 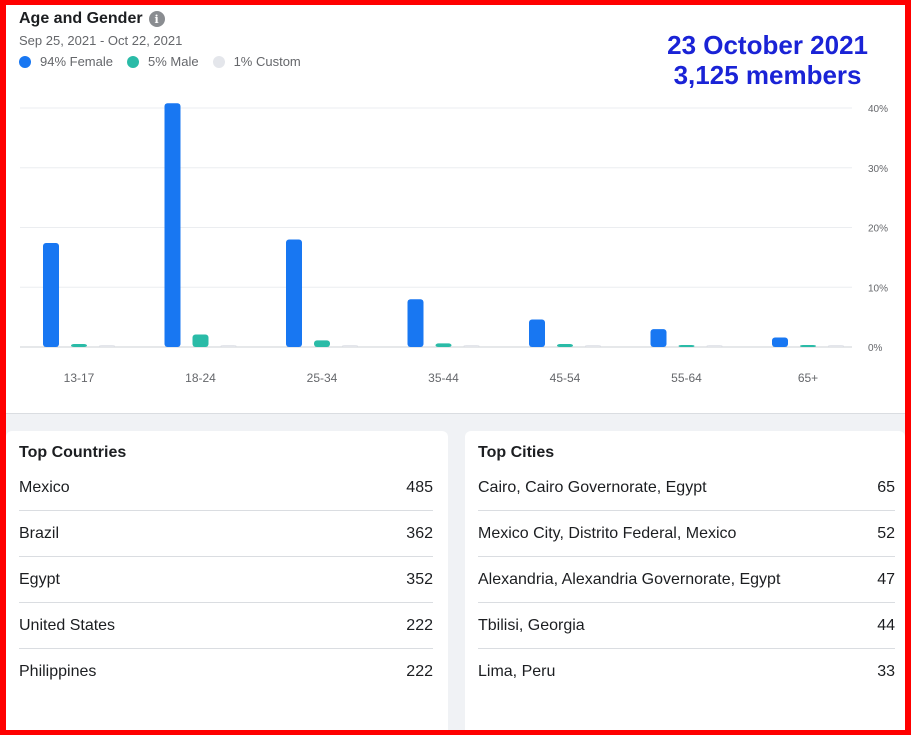 What do you see at coordinates (886, 487) in the screenshot?
I see `city-count: 65` at bounding box center [886, 487].